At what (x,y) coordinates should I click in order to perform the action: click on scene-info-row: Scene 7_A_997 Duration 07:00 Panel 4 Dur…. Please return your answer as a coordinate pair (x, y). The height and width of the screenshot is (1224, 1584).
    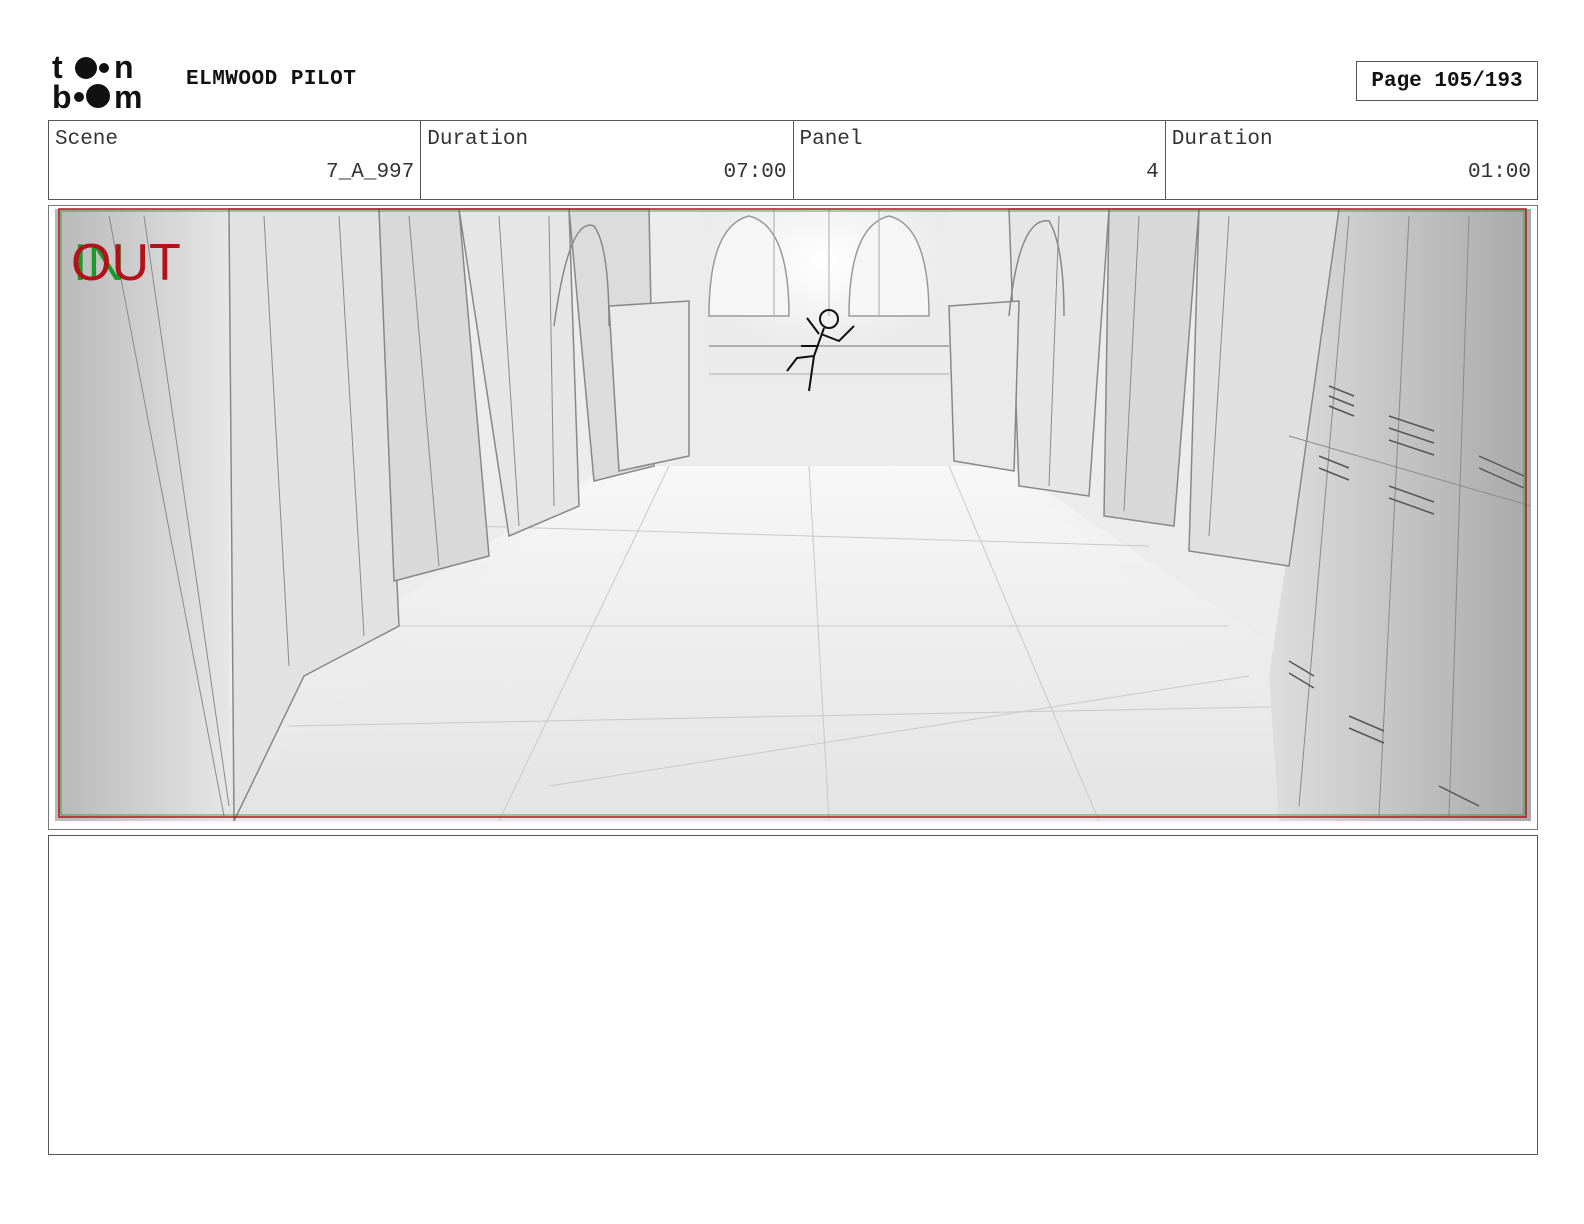
    Looking at the image, I should click on (793, 160).